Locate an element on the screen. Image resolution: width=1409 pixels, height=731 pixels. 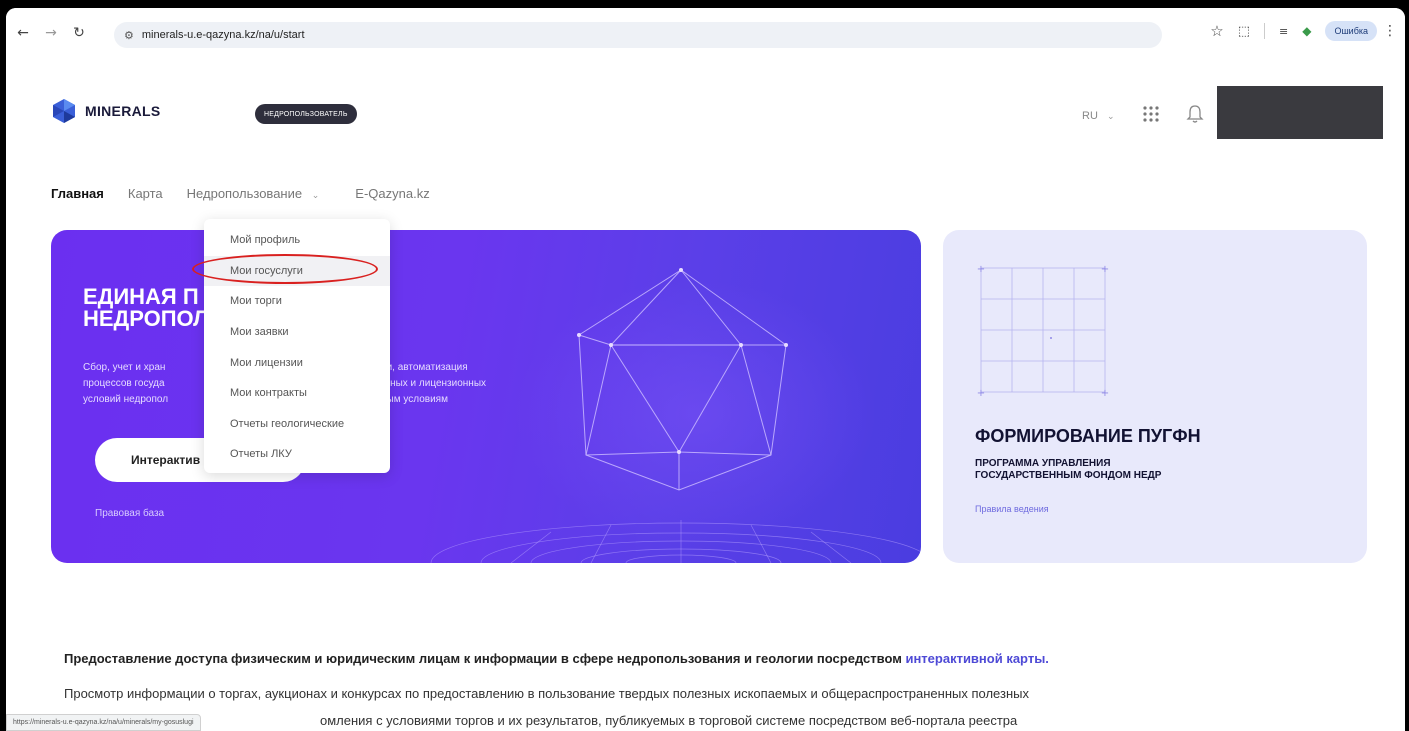
hero-title-line2: НЕДРОПОЛ is located at coordinates (146, 318).